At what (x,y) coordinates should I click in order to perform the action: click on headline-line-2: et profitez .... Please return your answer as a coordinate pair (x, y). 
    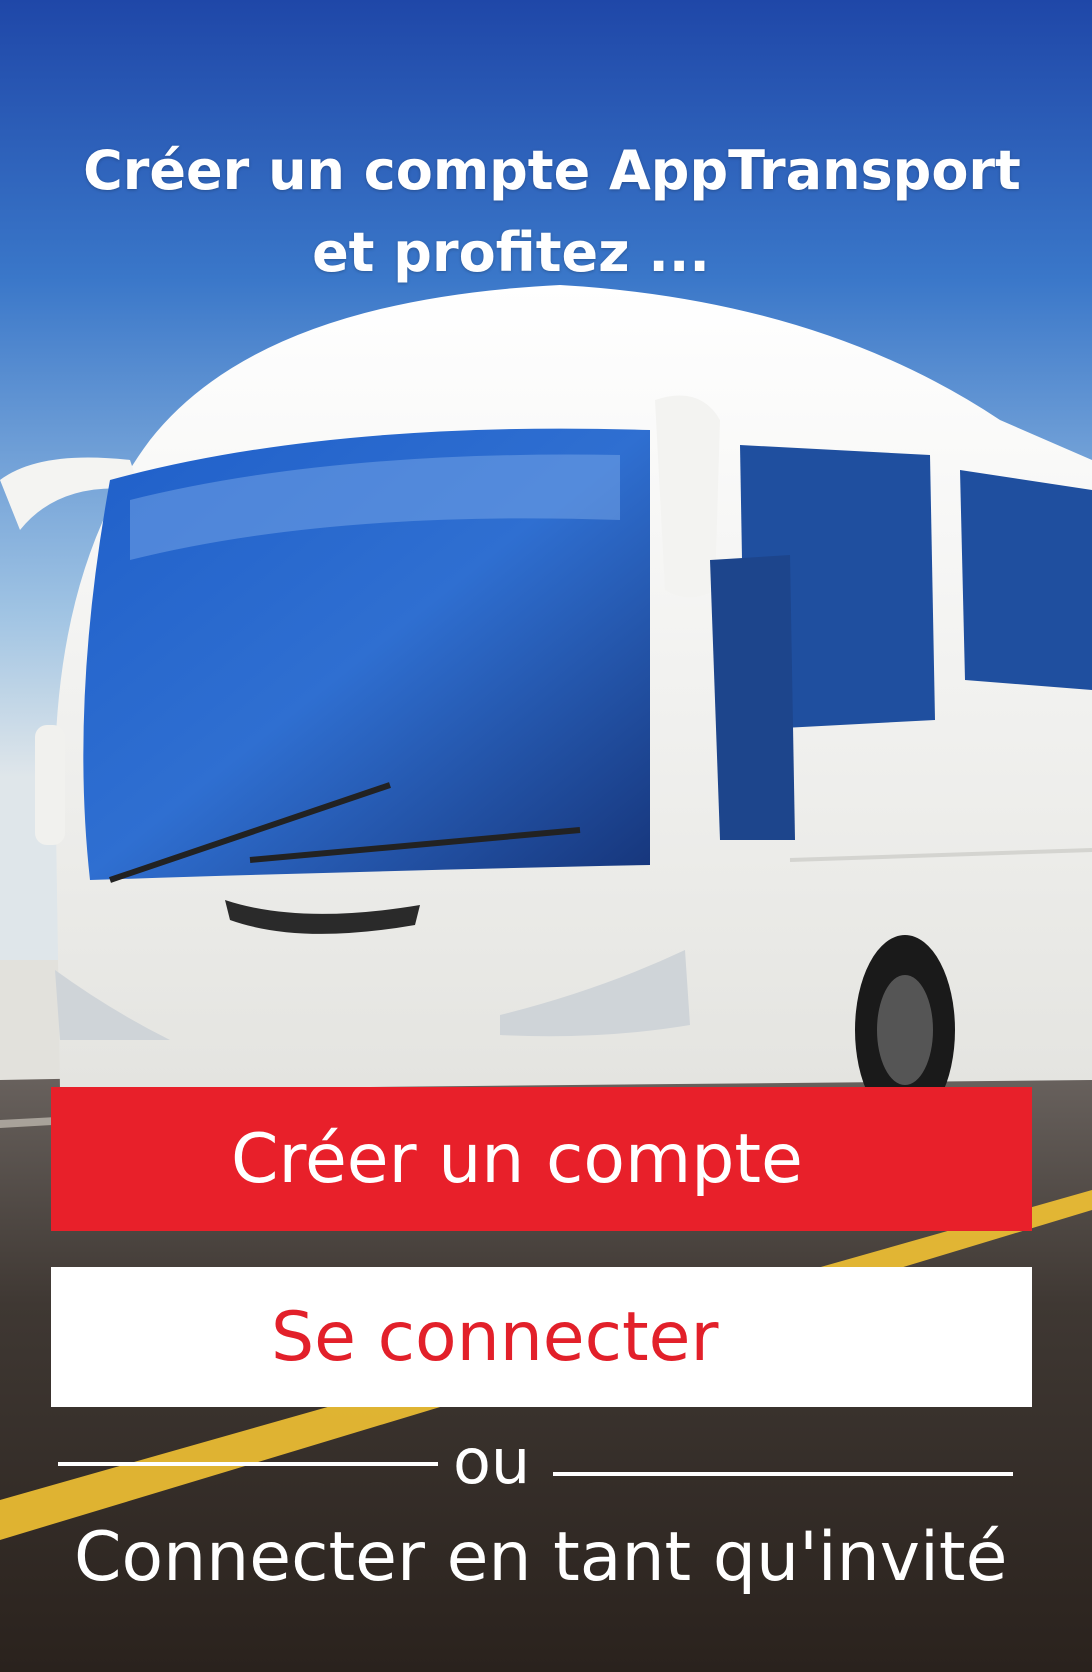
    Looking at the image, I should click on (511, 252).